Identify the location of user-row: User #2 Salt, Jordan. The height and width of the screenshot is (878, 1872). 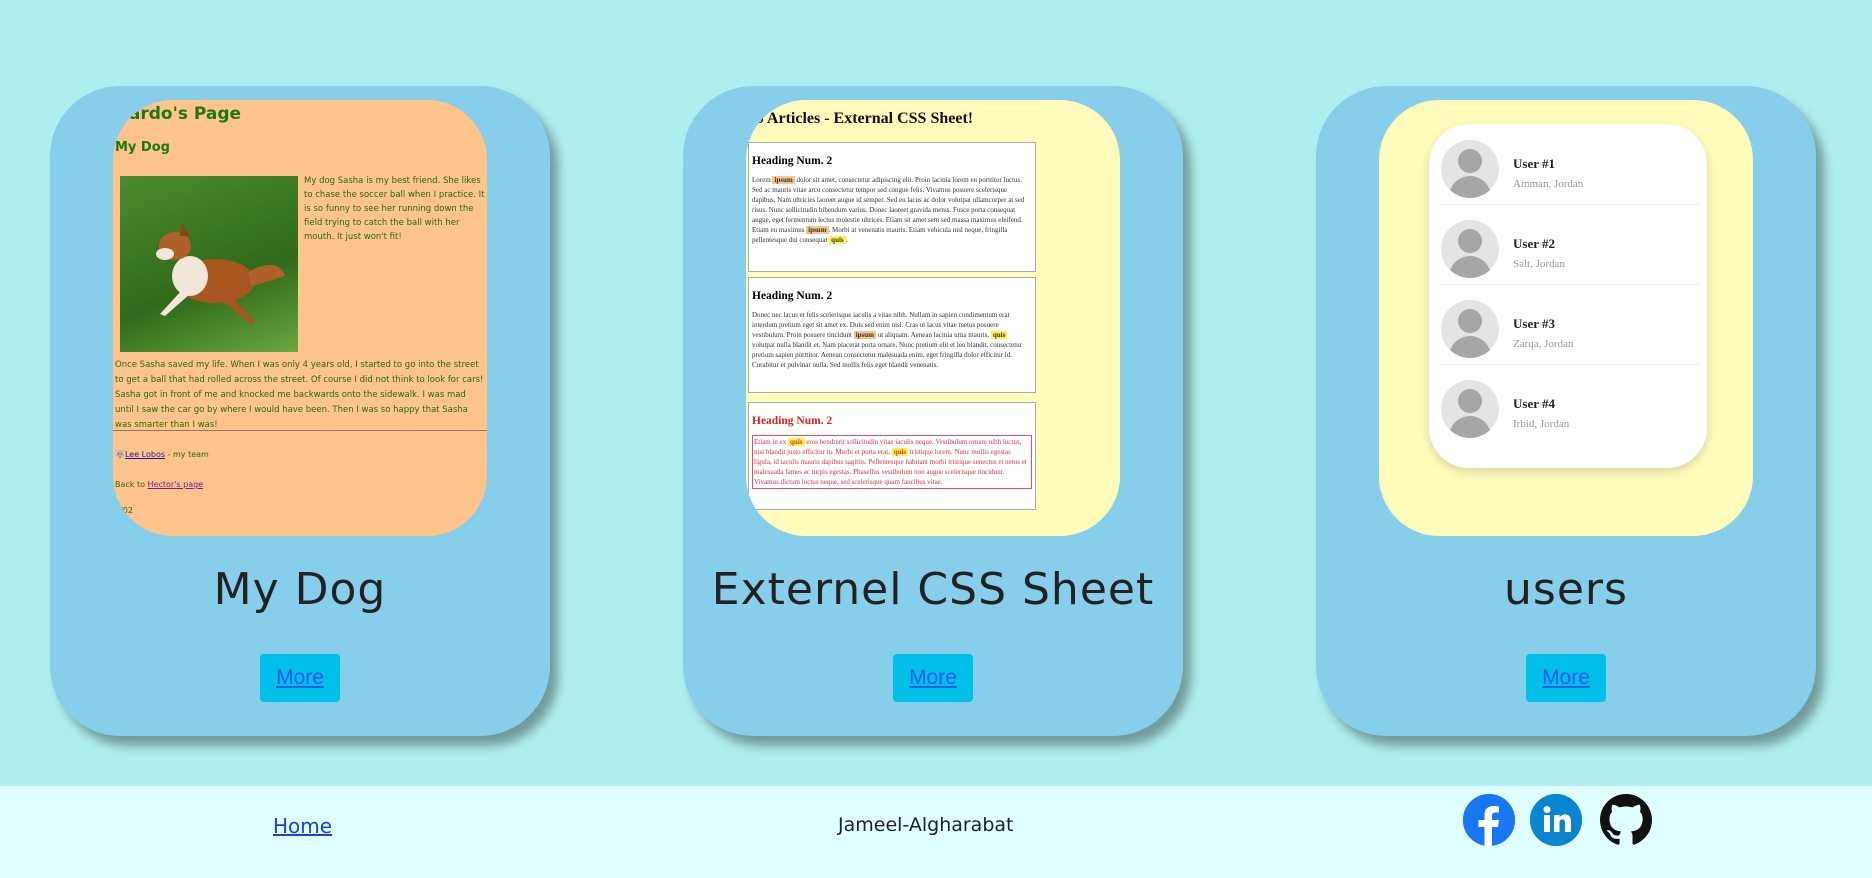
(1570, 244).